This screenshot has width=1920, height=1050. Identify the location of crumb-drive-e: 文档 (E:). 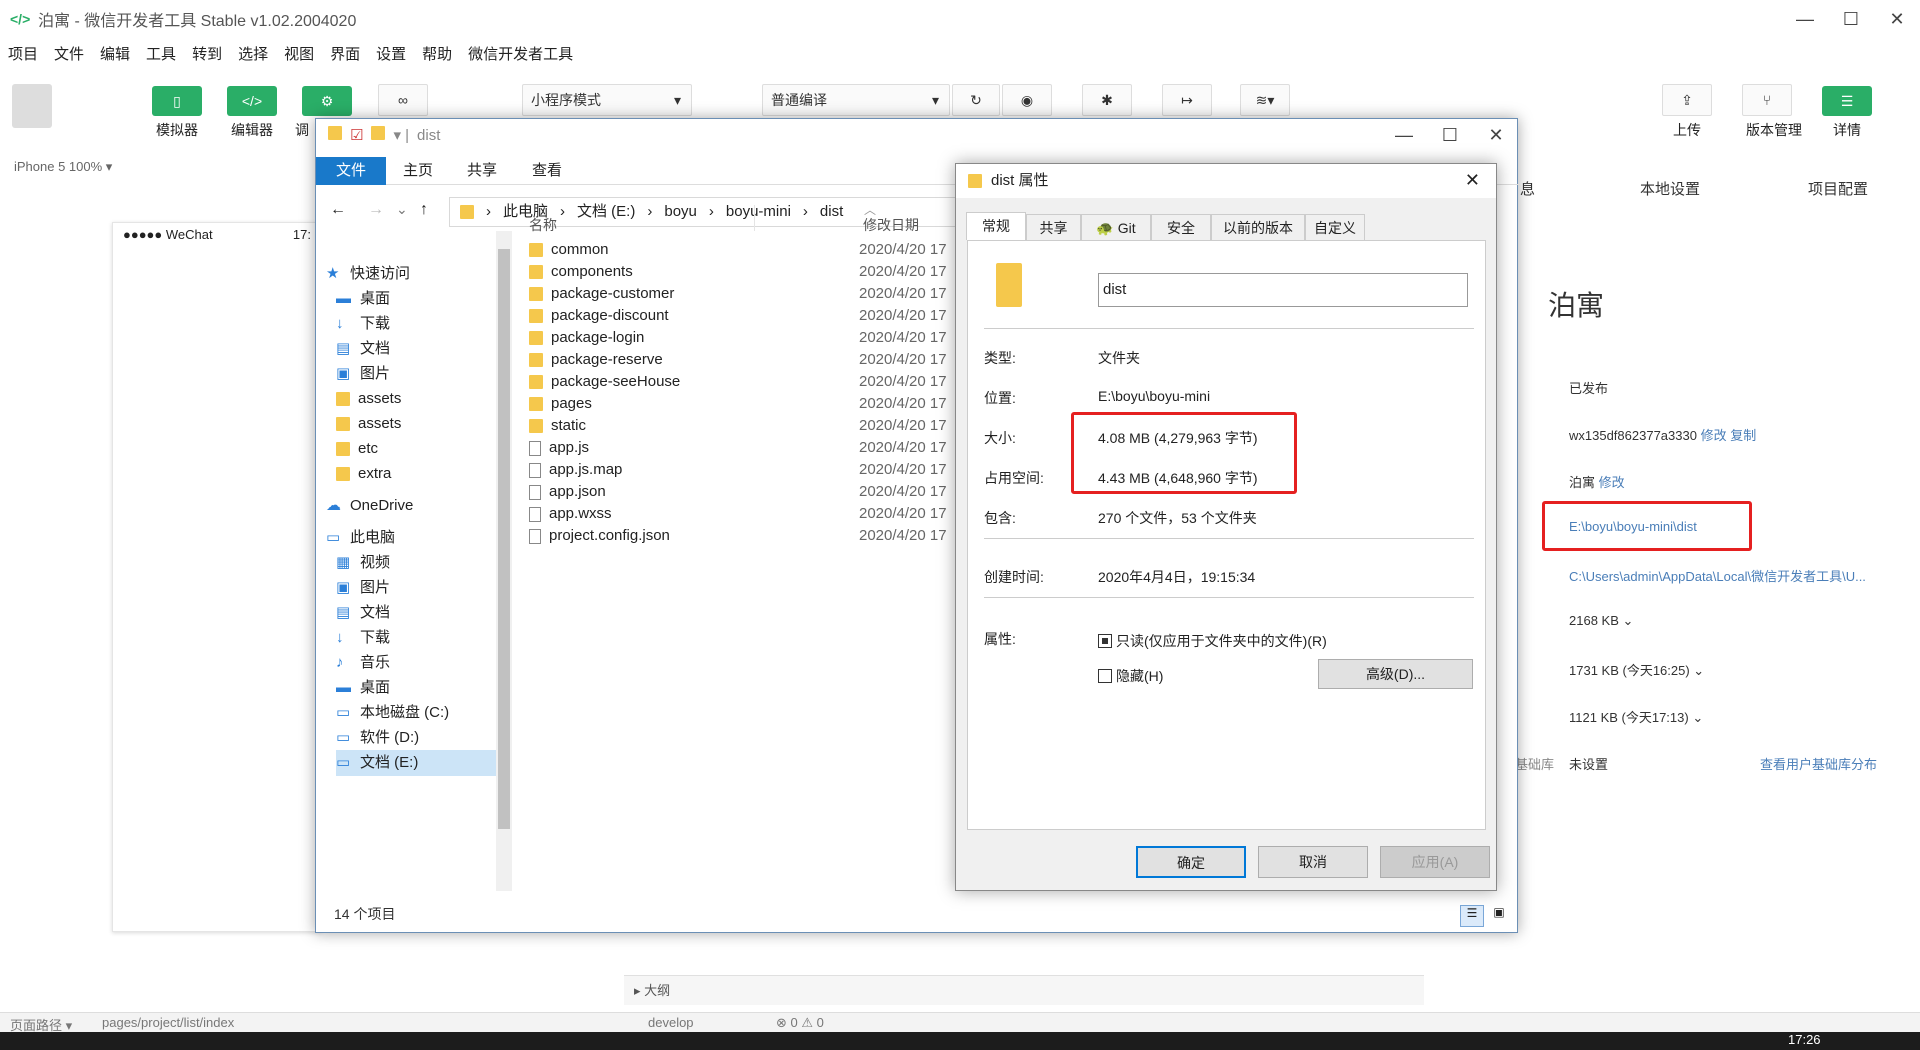
(606, 212).